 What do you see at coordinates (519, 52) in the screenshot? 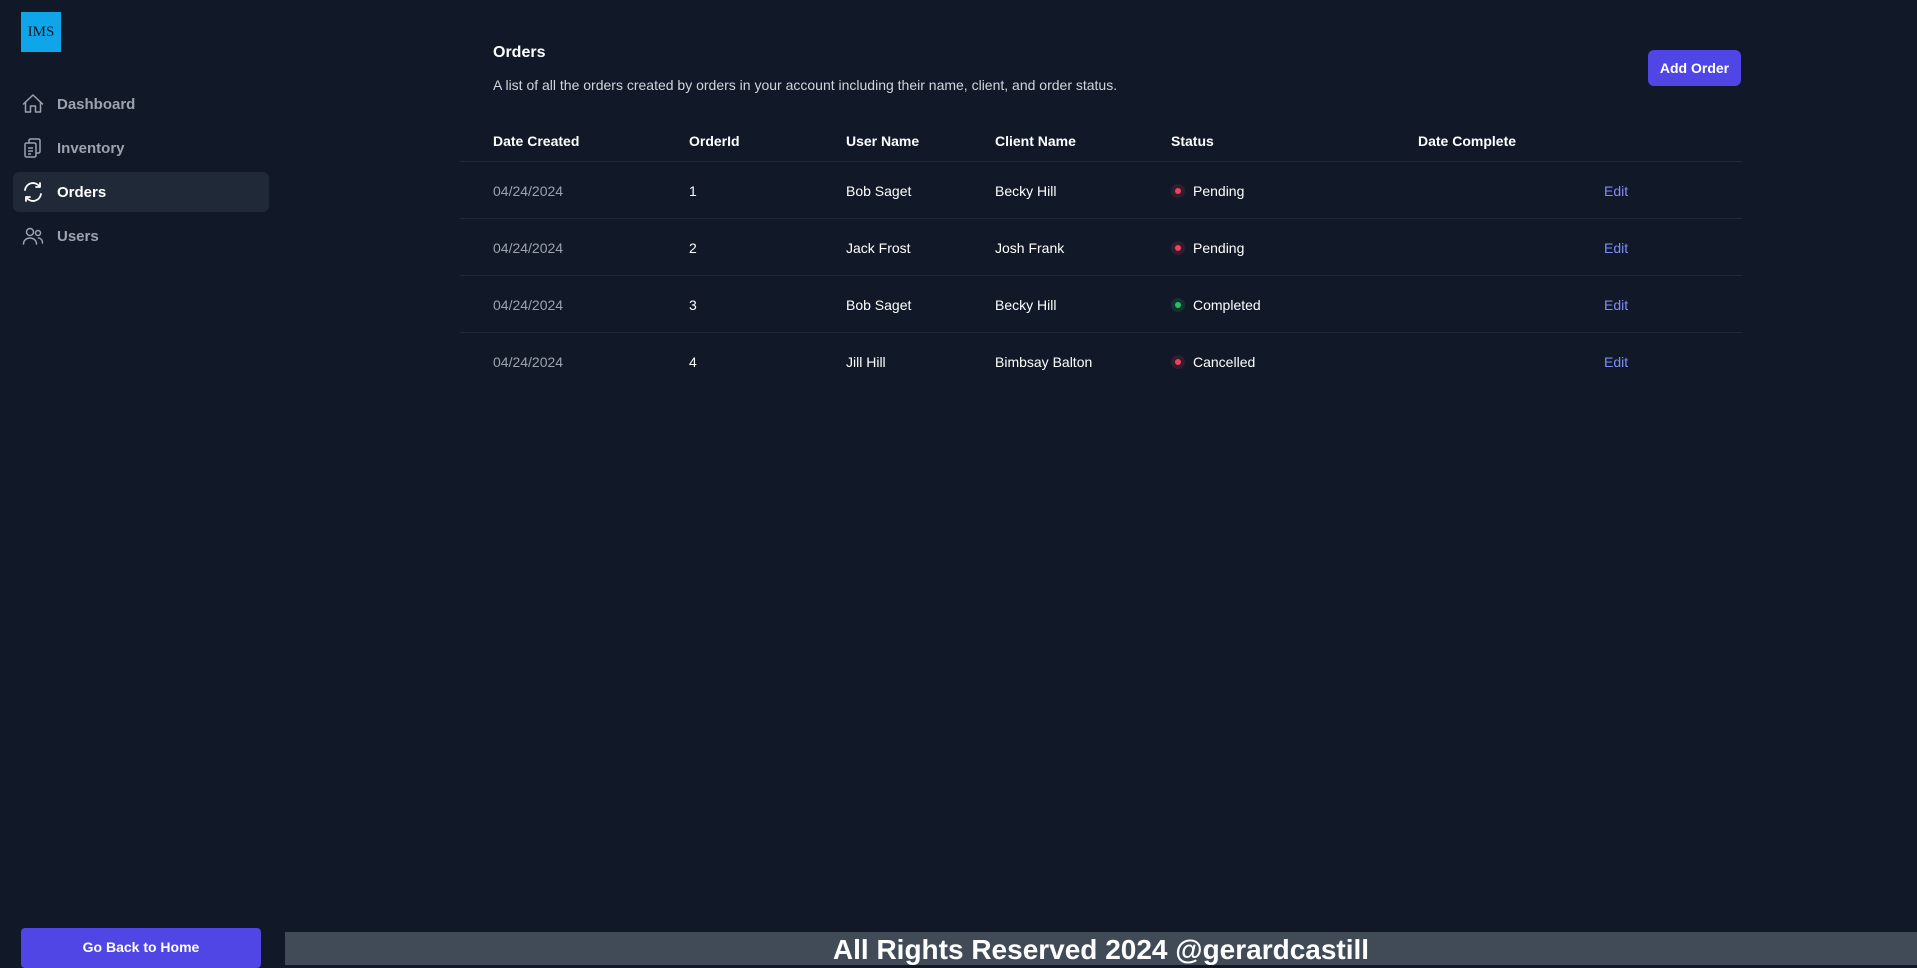
I see `page-title: Orders` at bounding box center [519, 52].